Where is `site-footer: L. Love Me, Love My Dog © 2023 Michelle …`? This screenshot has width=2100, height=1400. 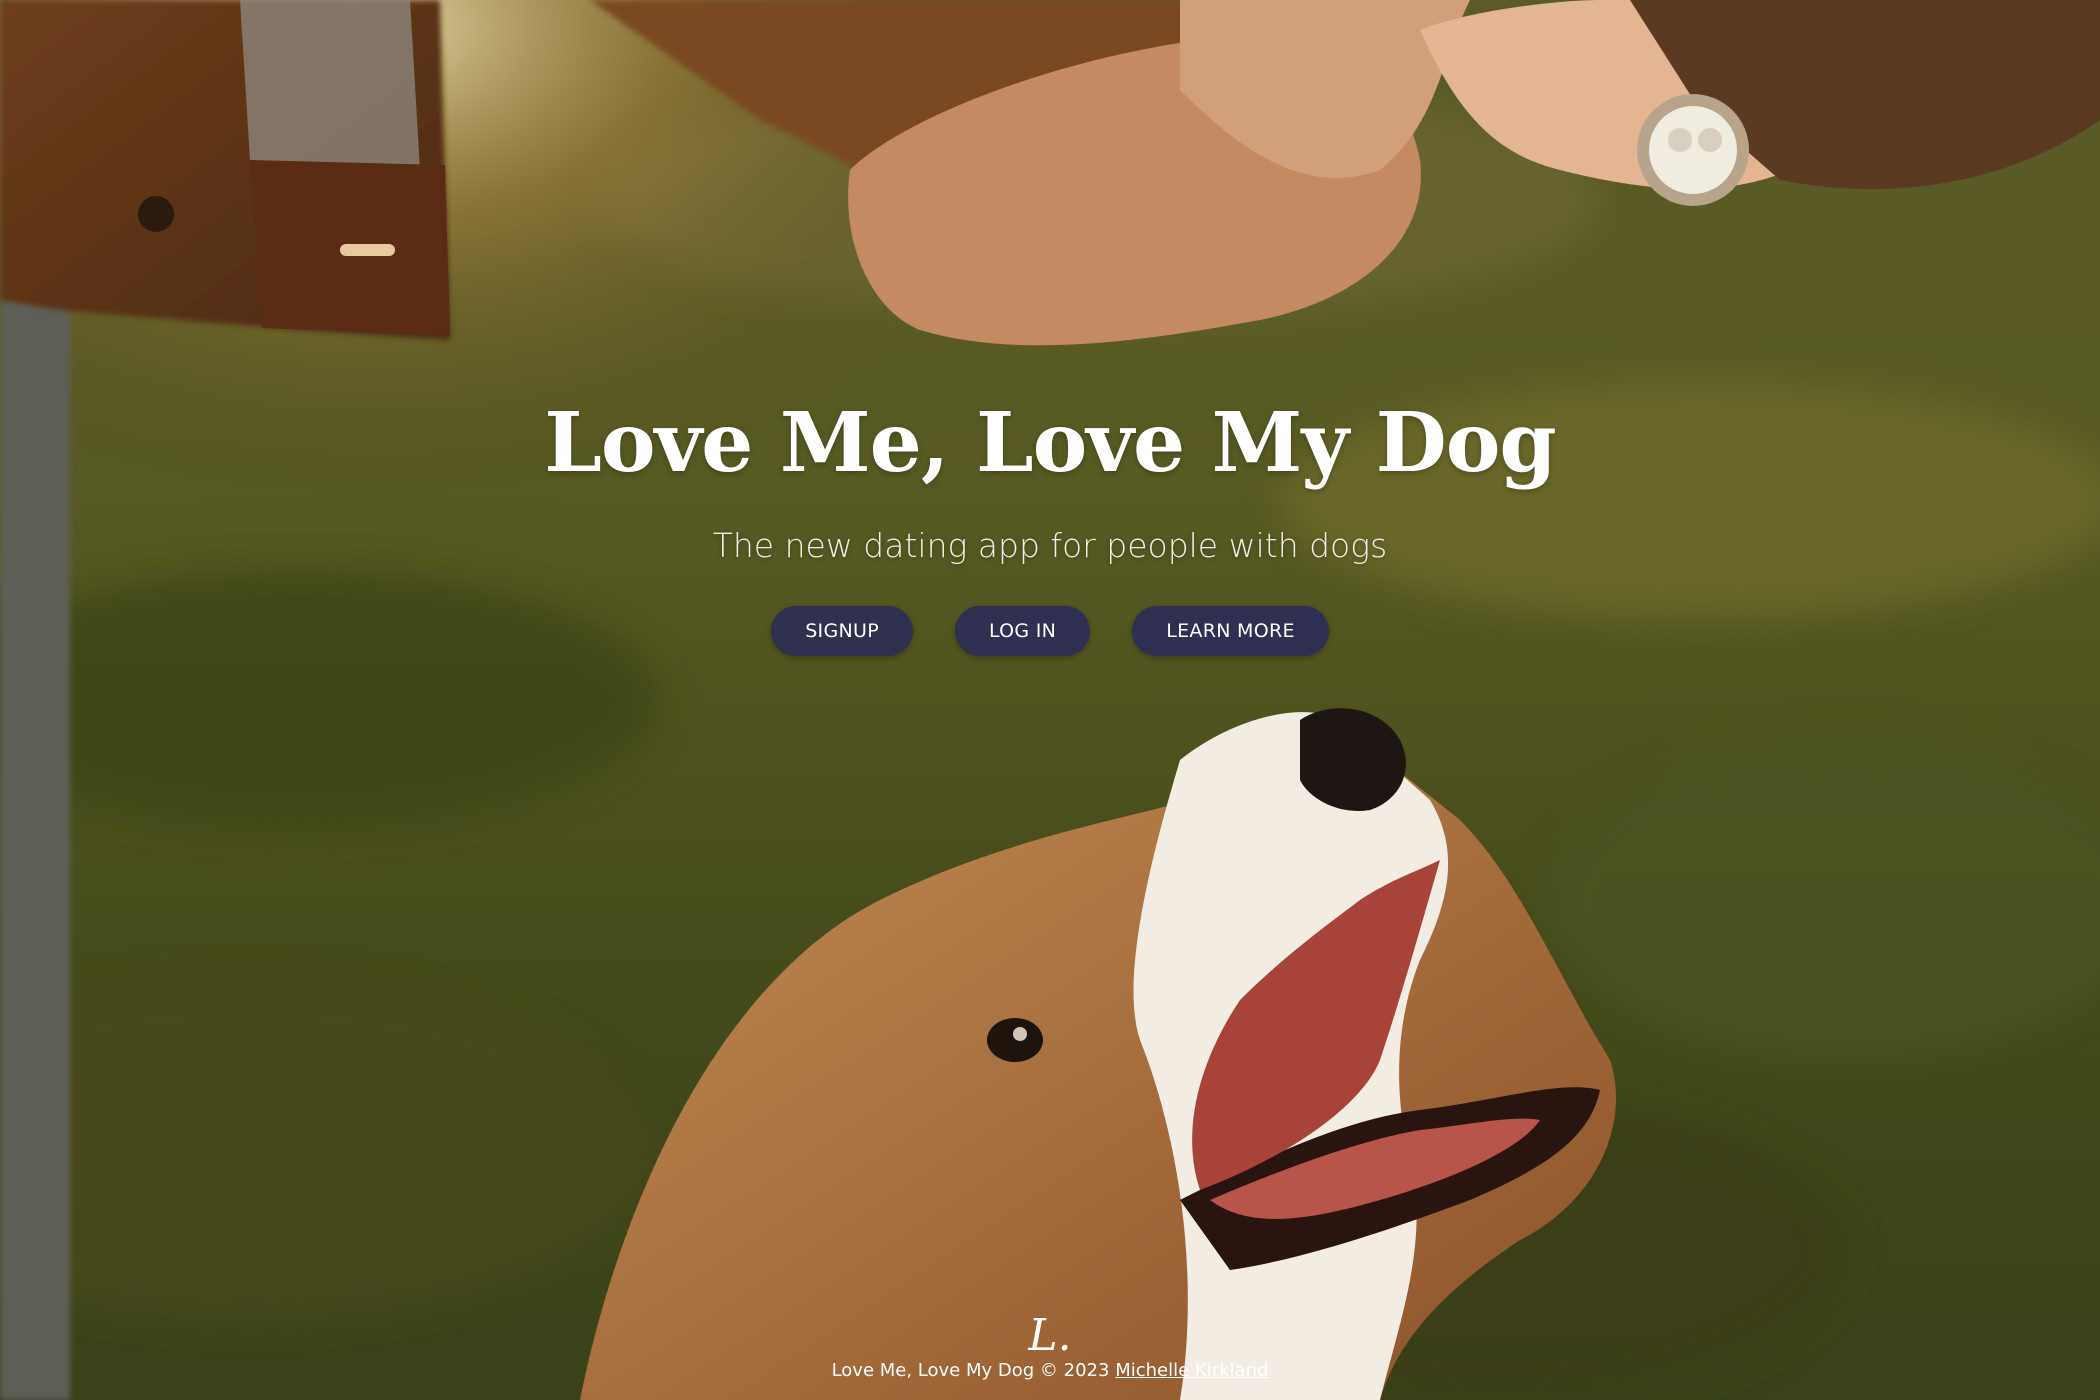 site-footer: L. Love Me, Love My Dog © 2023 Michelle … is located at coordinates (1050, 1345).